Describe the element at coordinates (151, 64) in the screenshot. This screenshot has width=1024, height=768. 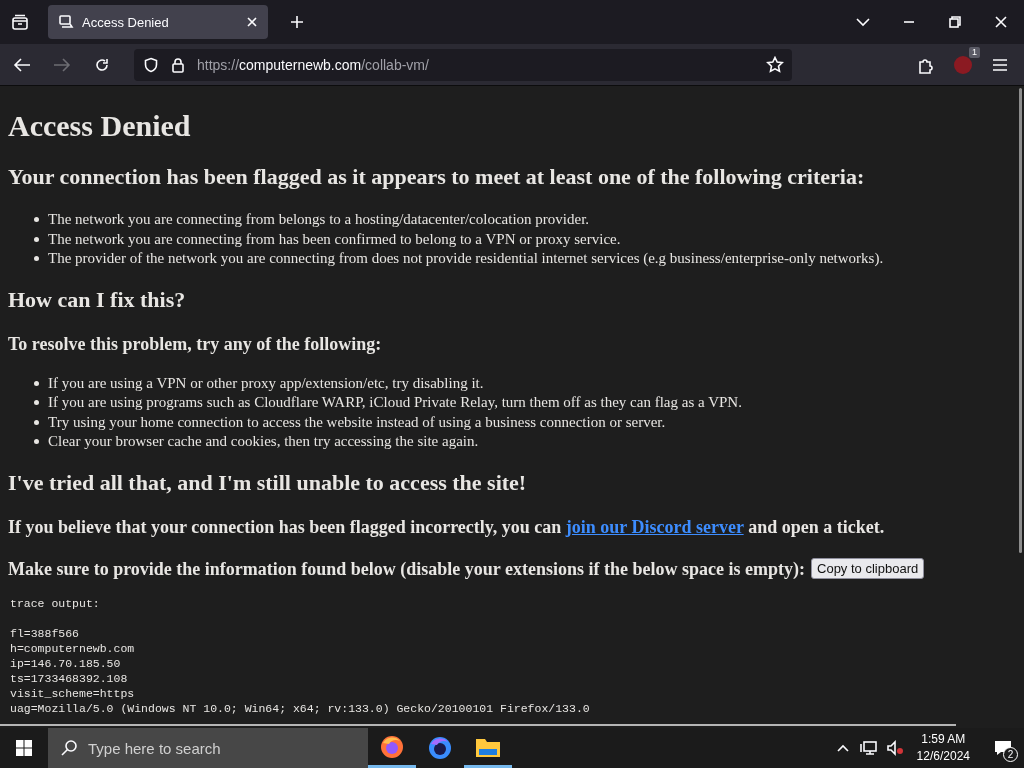
I see `shield-icon` at that location.